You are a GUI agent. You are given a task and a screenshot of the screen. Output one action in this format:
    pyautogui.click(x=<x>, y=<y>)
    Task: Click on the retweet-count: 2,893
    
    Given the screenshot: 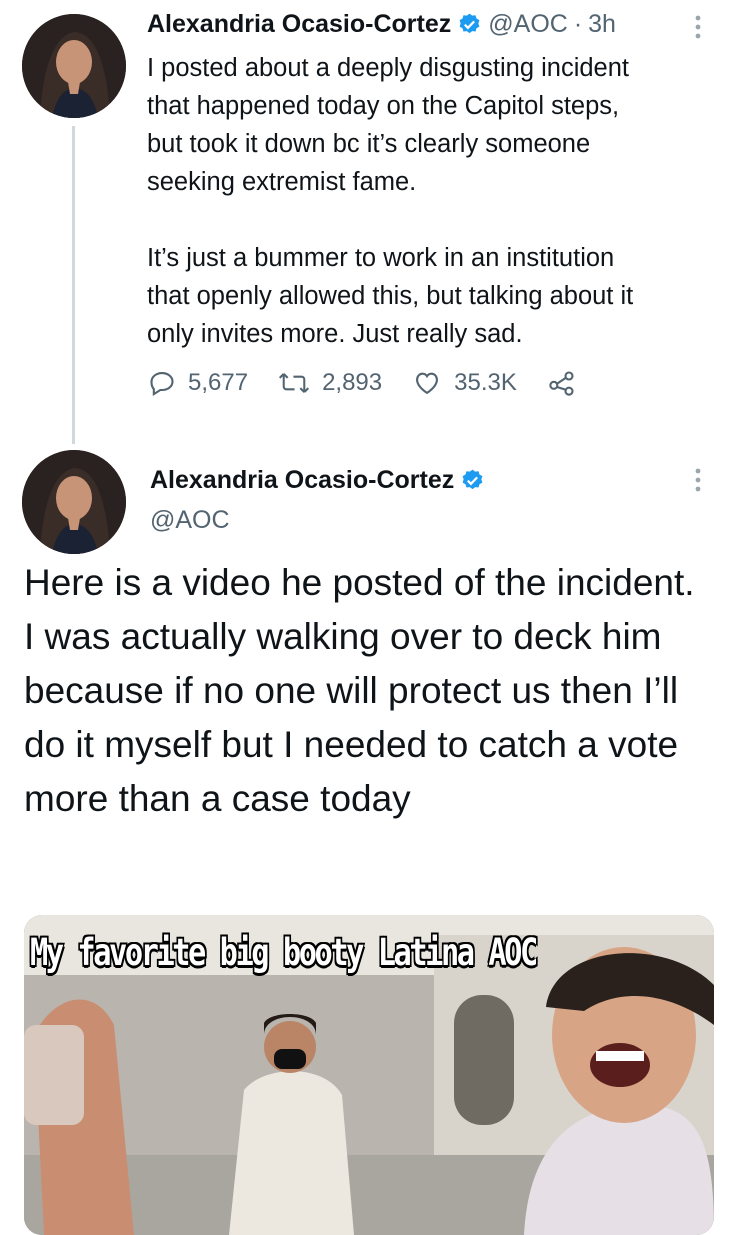 What is the action you would take?
    pyautogui.click(x=352, y=382)
    